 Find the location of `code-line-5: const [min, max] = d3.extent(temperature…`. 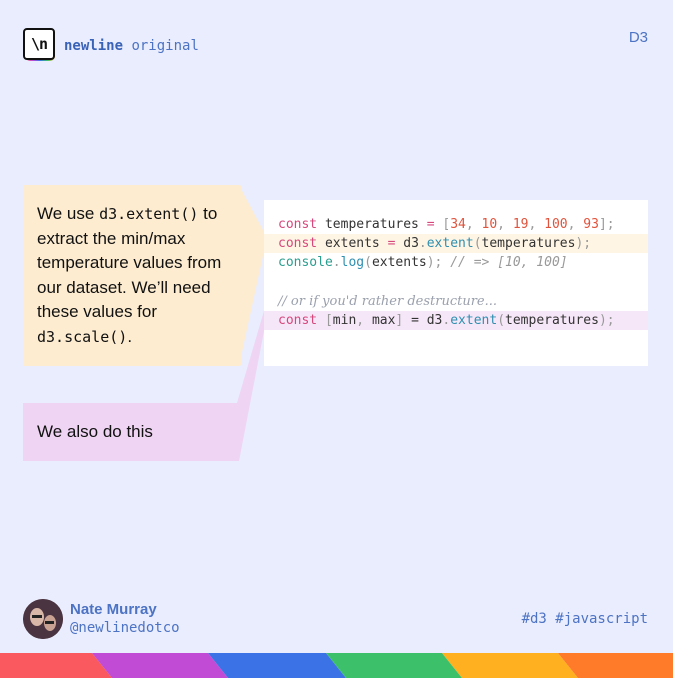

code-line-5: const [min, max] = d3.extent(temperature… is located at coordinates (456, 320).